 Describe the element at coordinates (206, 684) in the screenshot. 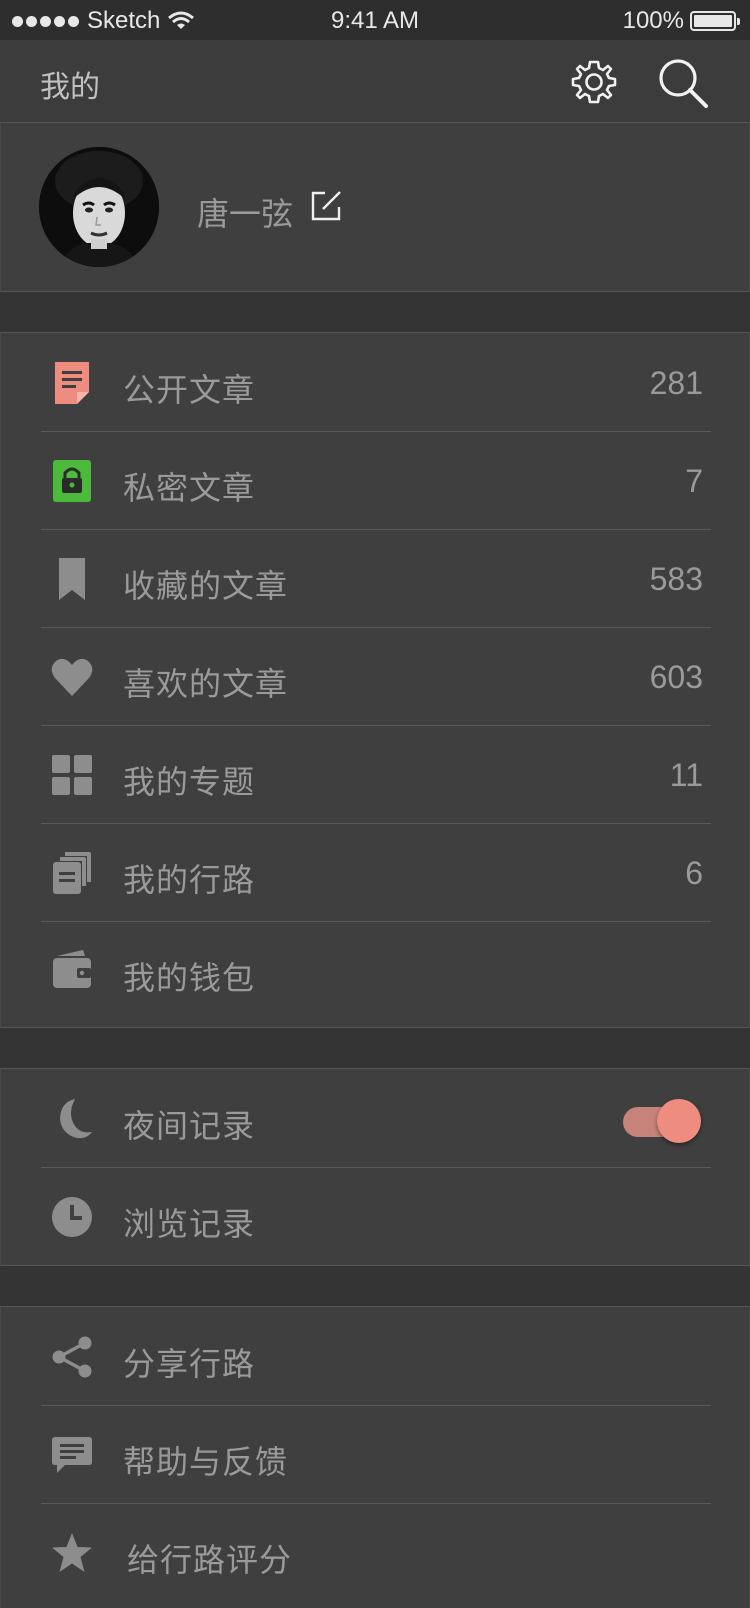

I see `menu-item-label: 喜欢的文章` at that location.